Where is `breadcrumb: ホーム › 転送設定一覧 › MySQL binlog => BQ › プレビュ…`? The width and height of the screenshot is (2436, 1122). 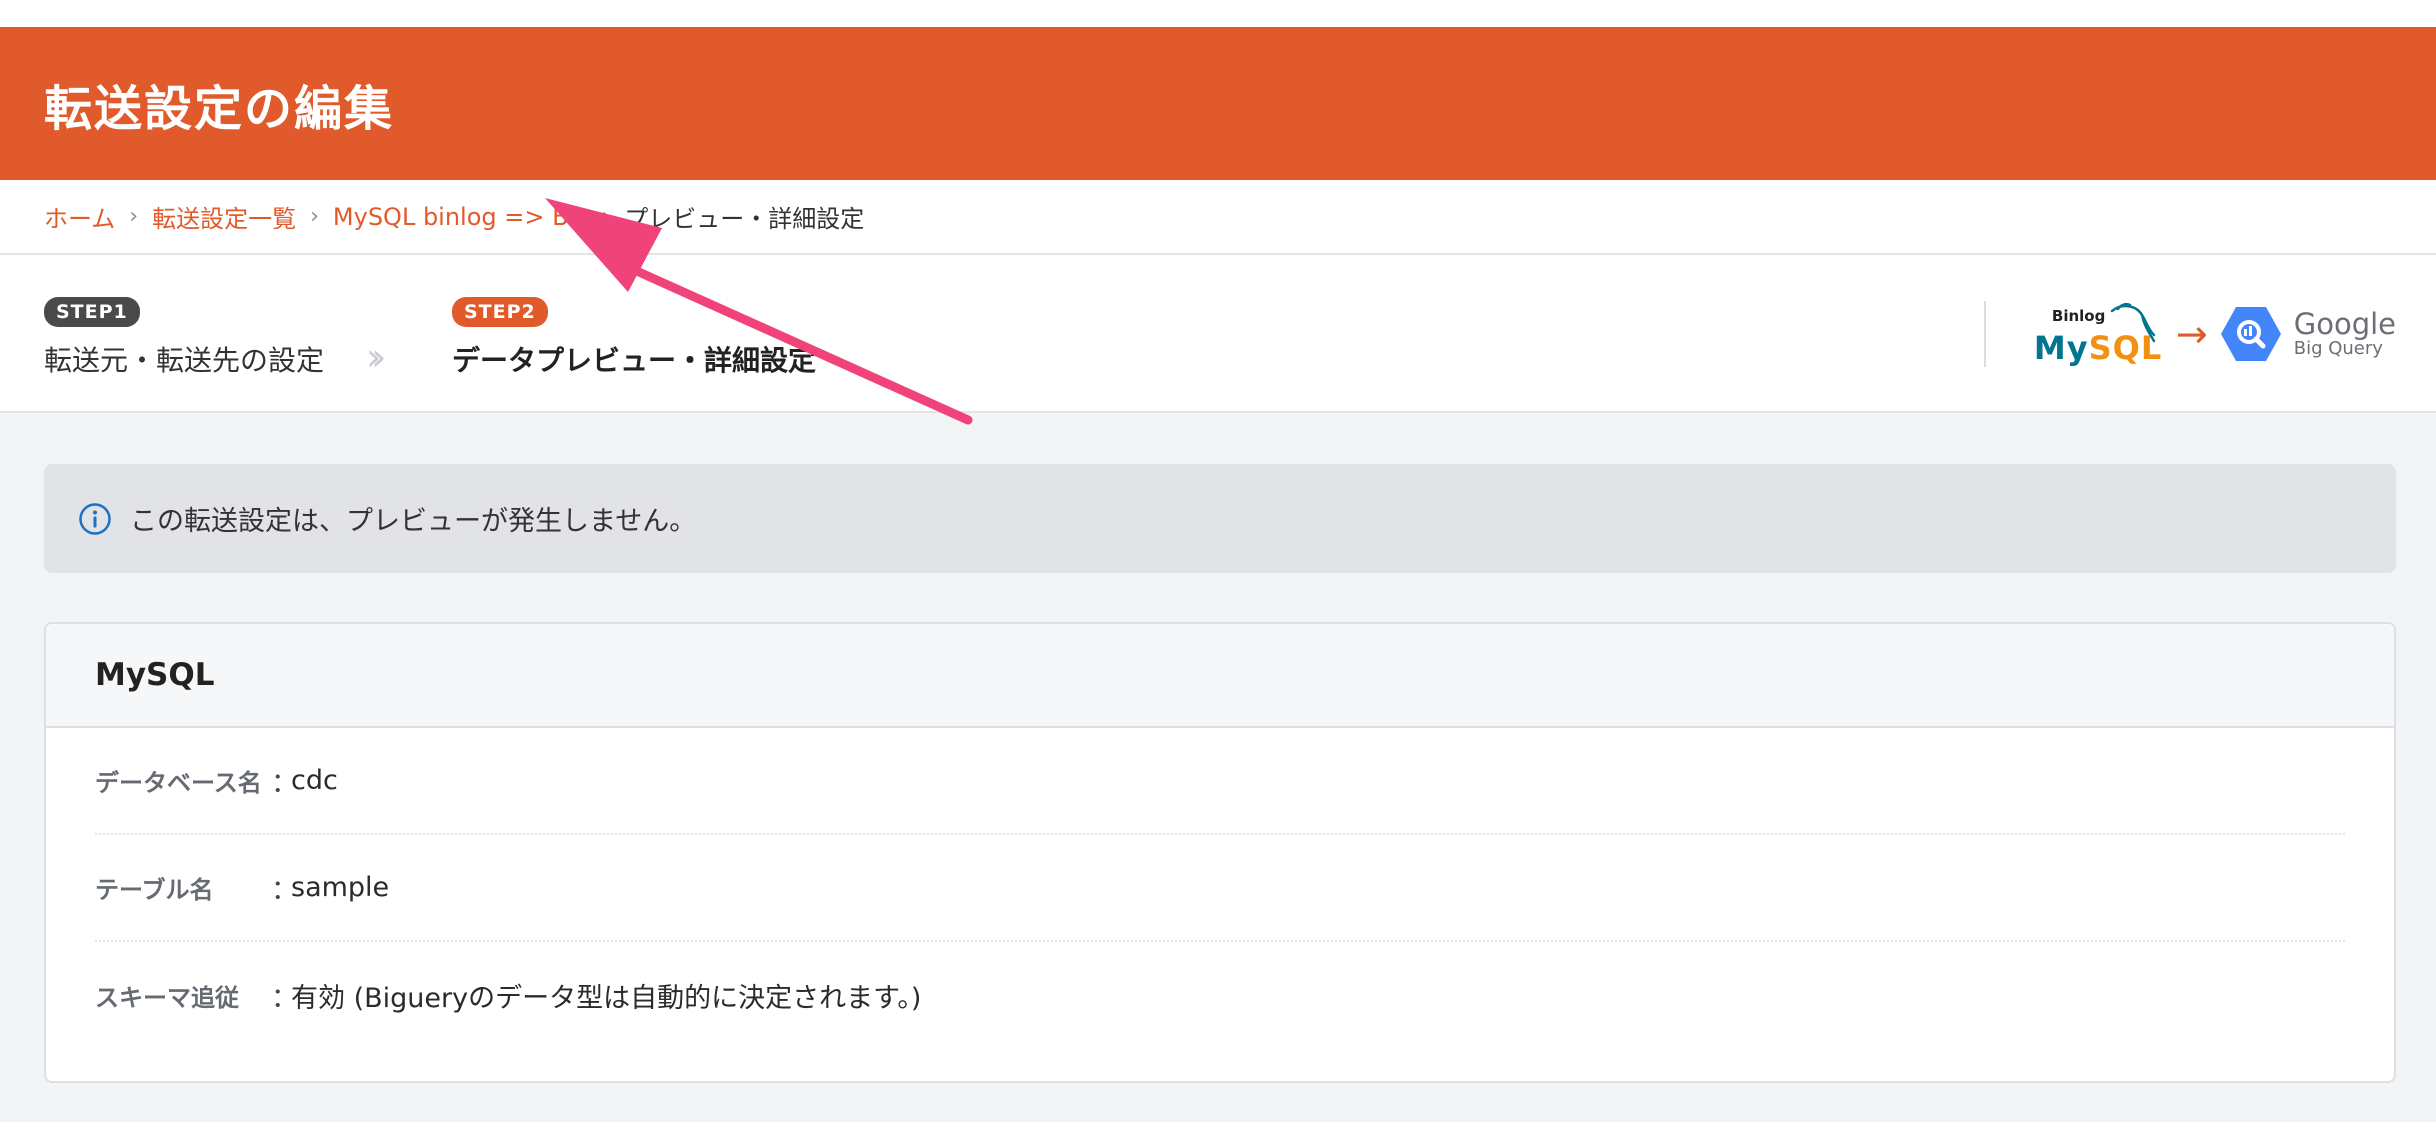 breadcrumb: ホーム › 転送設定一覧 › MySQL binlog => BQ › プレビュ… is located at coordinates (1218, 217).